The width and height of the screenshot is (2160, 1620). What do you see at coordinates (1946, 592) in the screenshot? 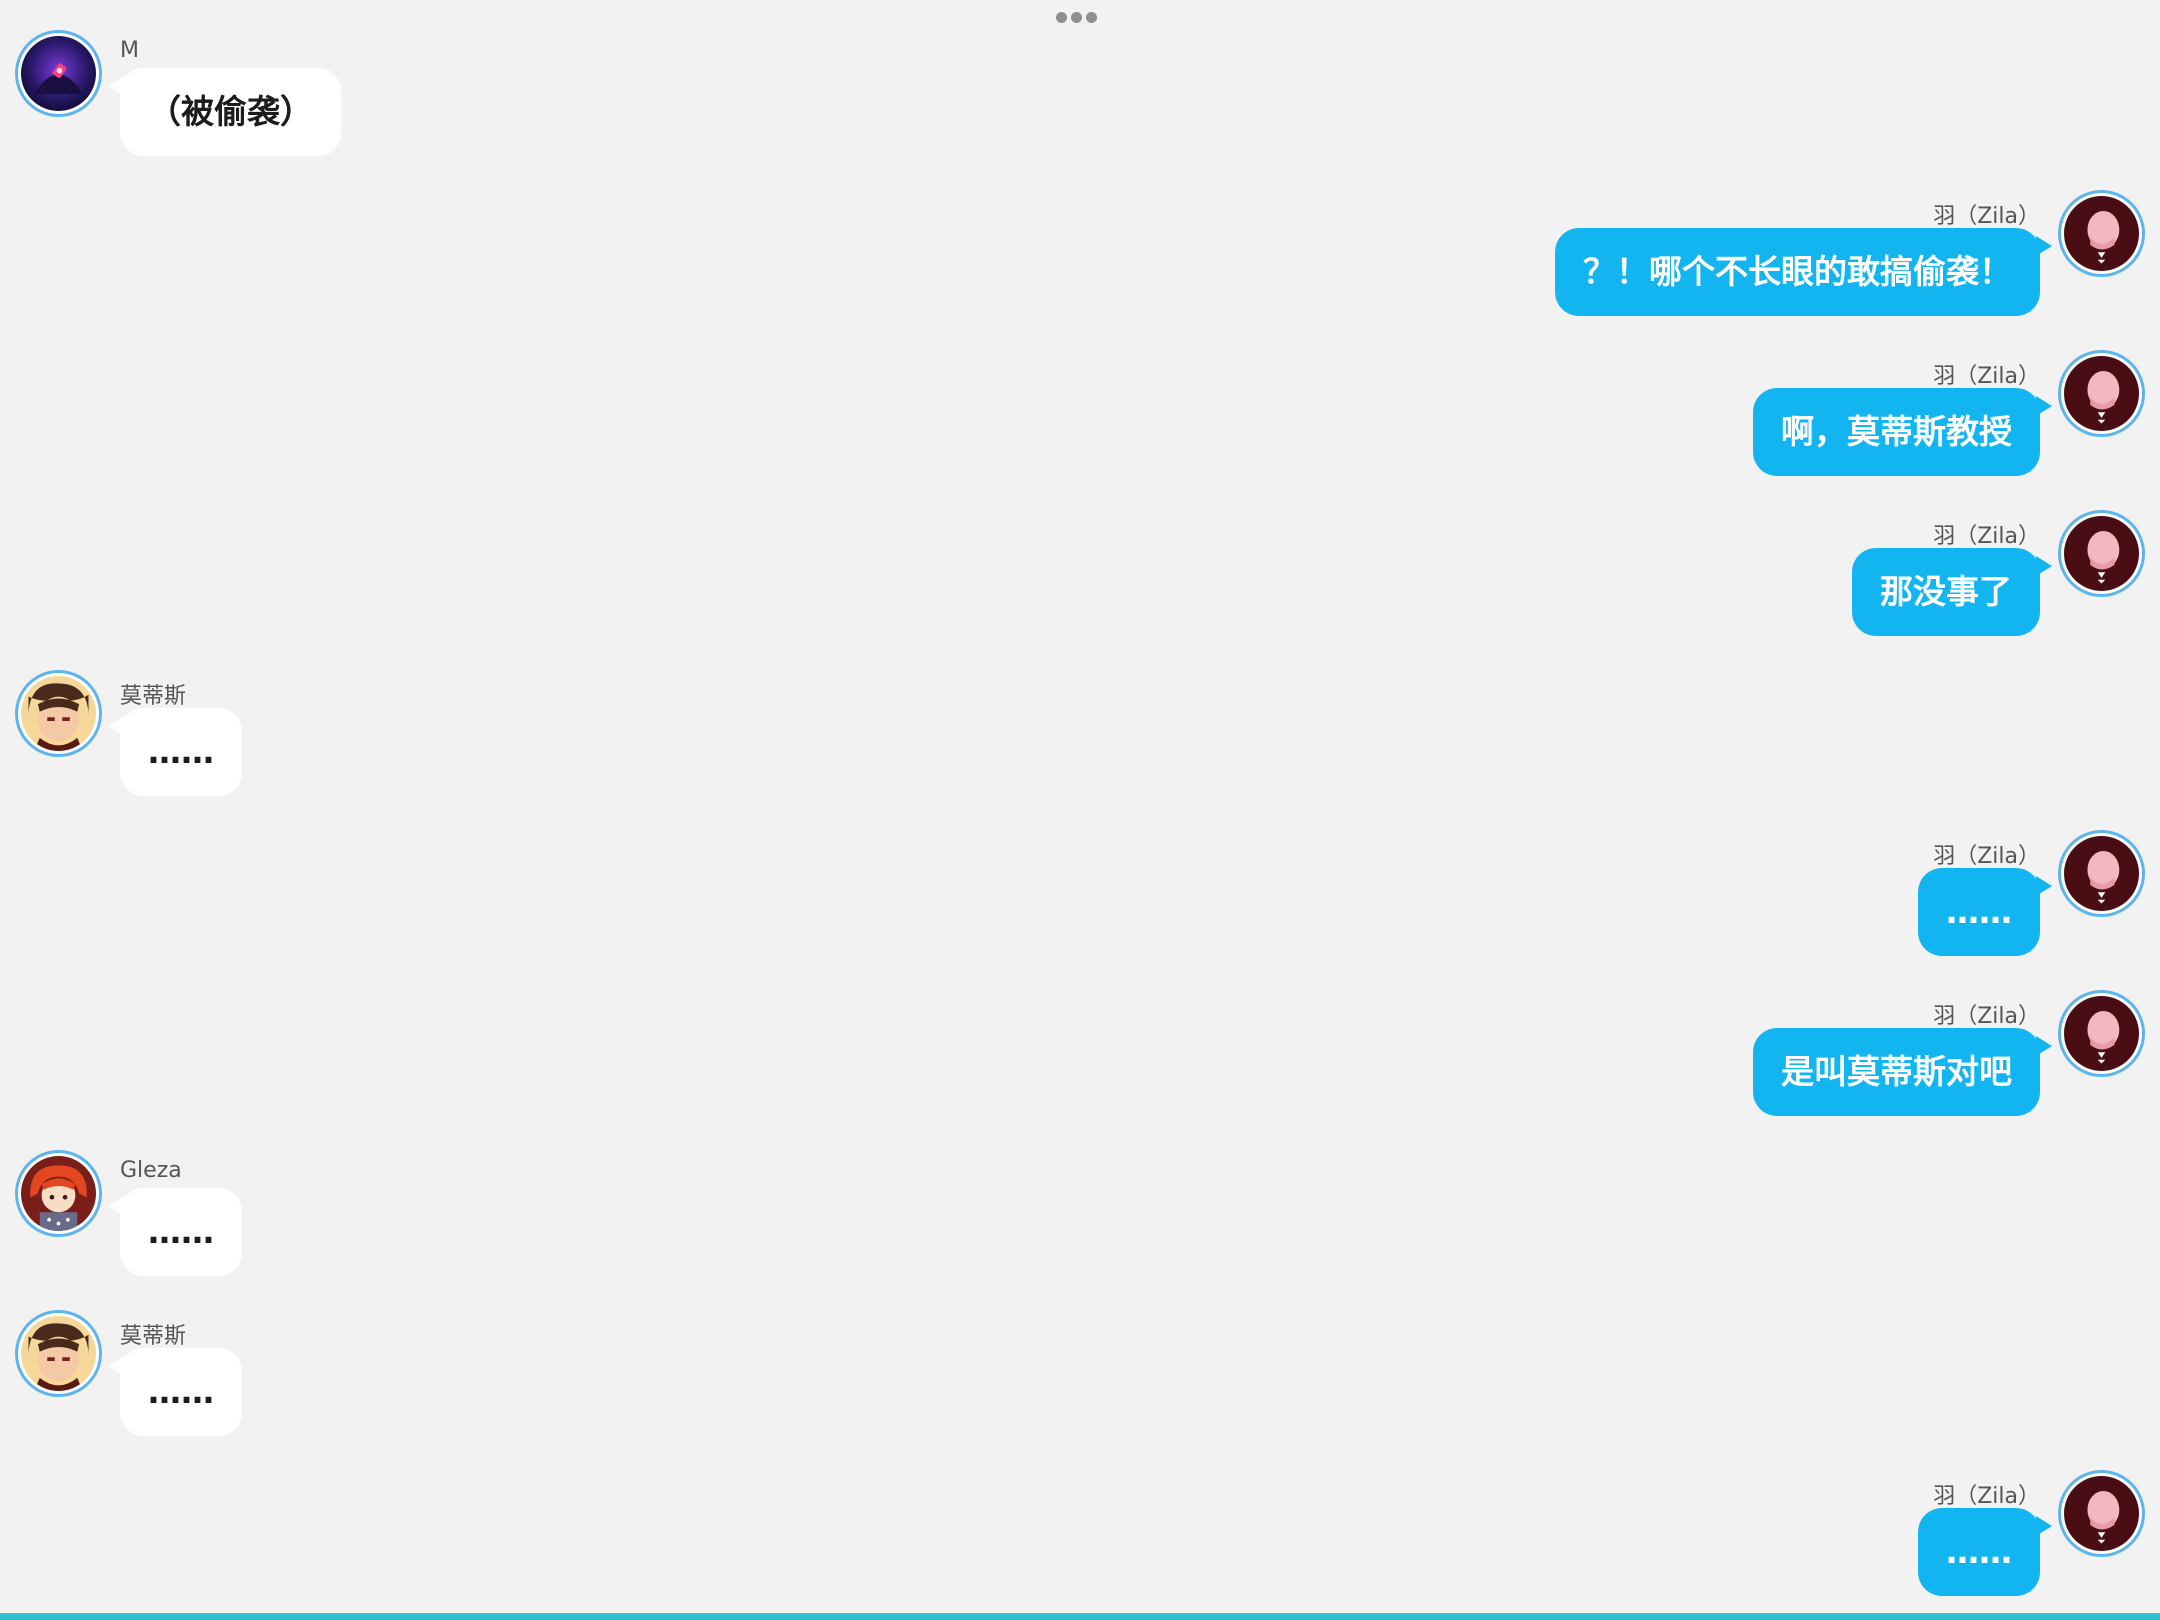
I see `message-bubble: 那没事了` at bounding box center [1946, 592].